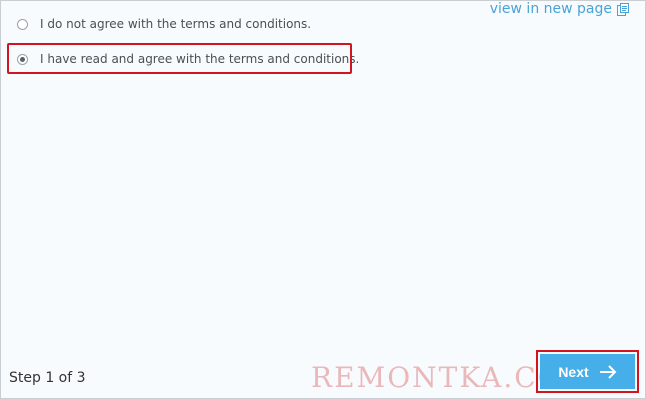 This screenshot has height=399, width=646. I want to click on radio-agree, so click(22, 59).